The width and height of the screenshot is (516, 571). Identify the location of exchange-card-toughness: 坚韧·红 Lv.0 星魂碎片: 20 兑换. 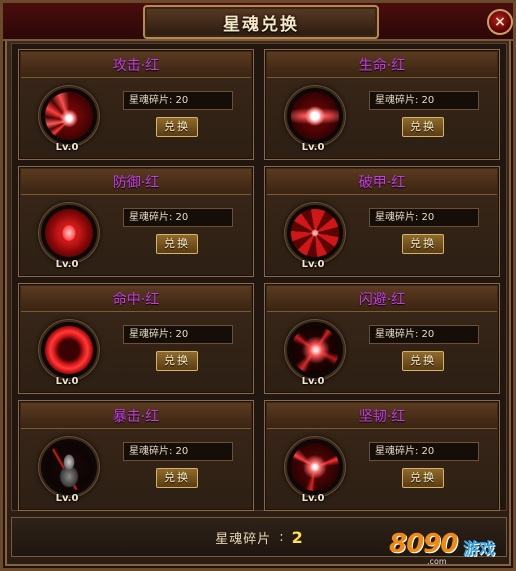
(382, 455).